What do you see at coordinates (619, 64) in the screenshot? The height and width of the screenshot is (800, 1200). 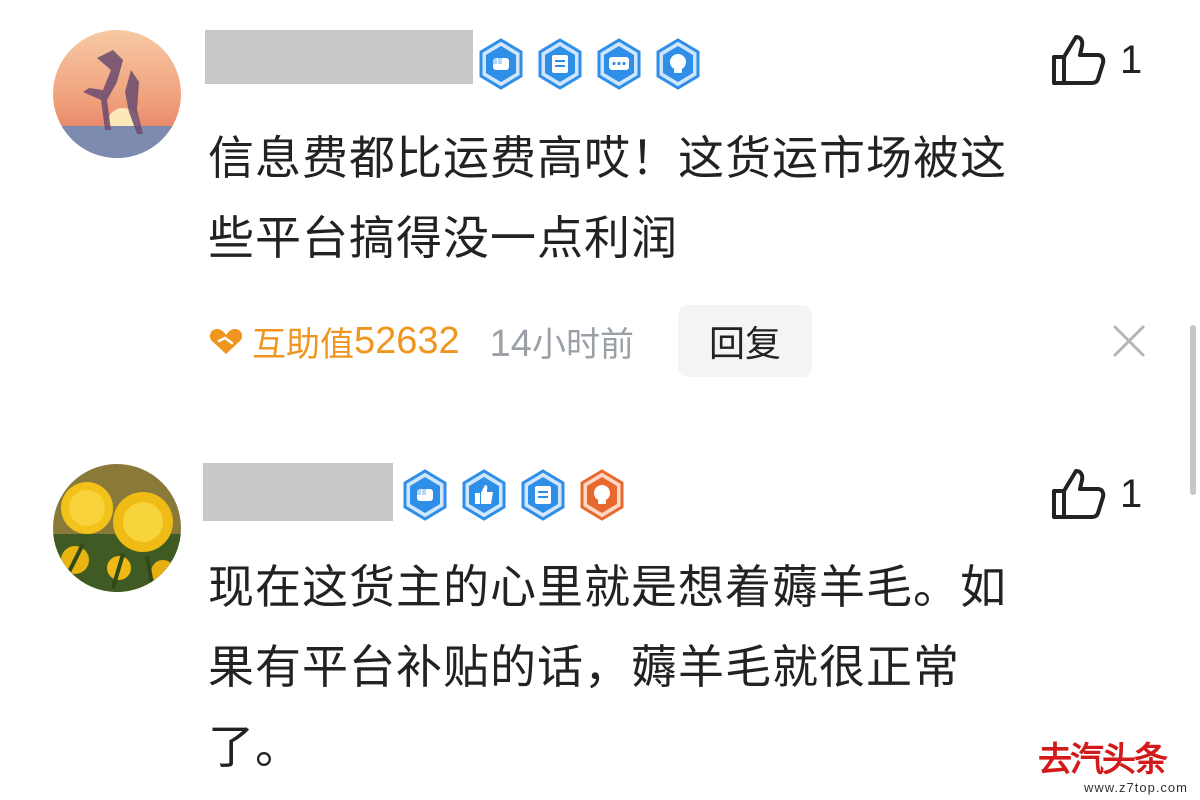 I see `chat-badge-icon` at bounding box center [619, 64].